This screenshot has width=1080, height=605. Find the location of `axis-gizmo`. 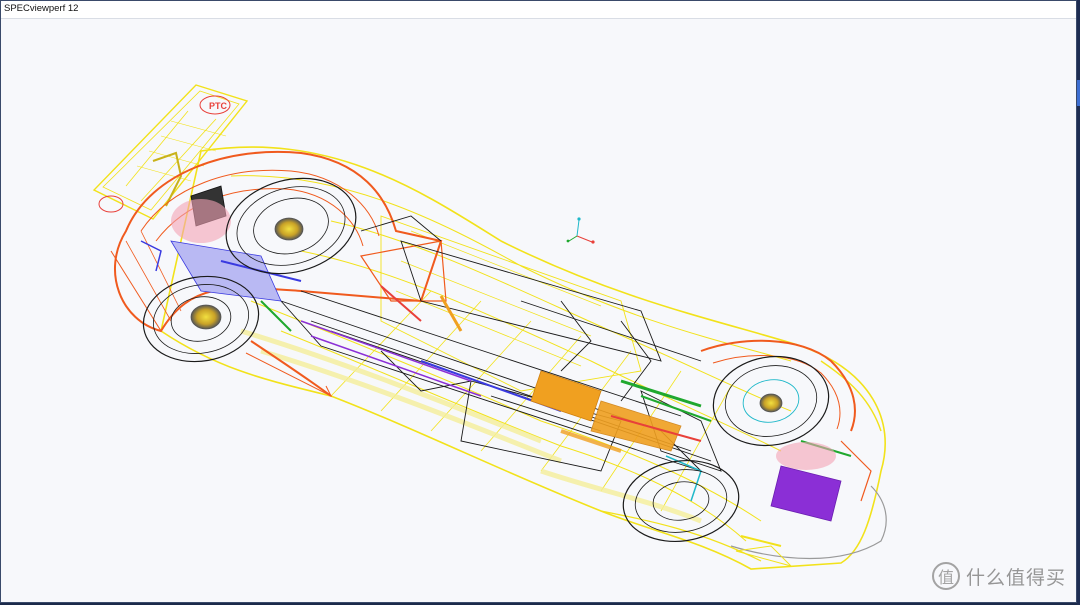

axis-gizmo is located at coordinates (580, 230).